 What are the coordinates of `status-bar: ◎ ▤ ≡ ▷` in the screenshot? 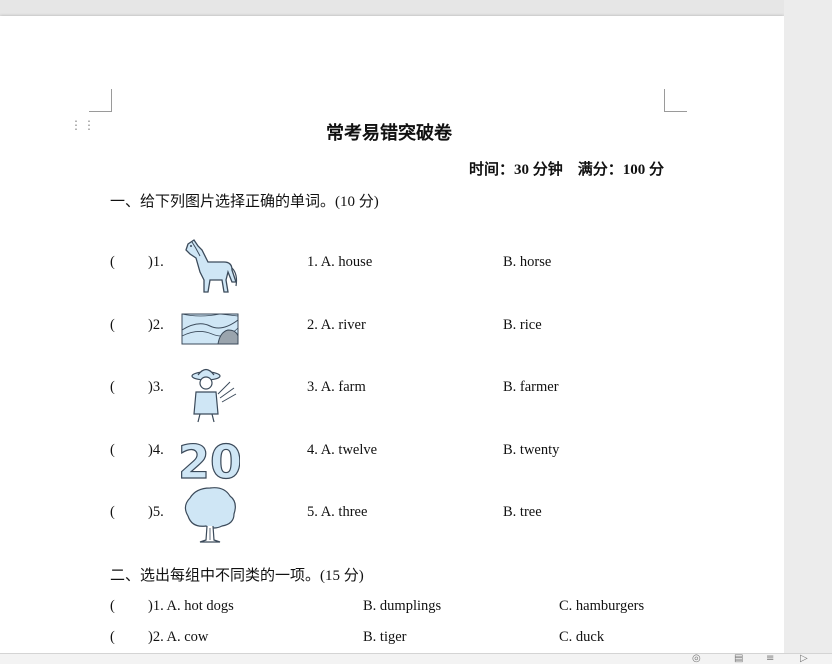 It's located at (416, 658).